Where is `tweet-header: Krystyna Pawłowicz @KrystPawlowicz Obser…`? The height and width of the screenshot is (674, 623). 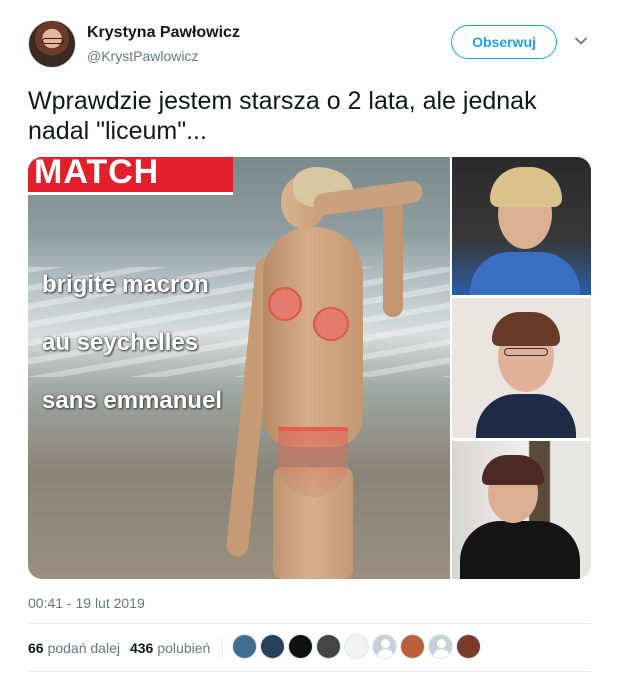 tweet-header: Krystyna Pawłowicz @KrystPawlowicz Obser… is located at coordinates (313, 46).